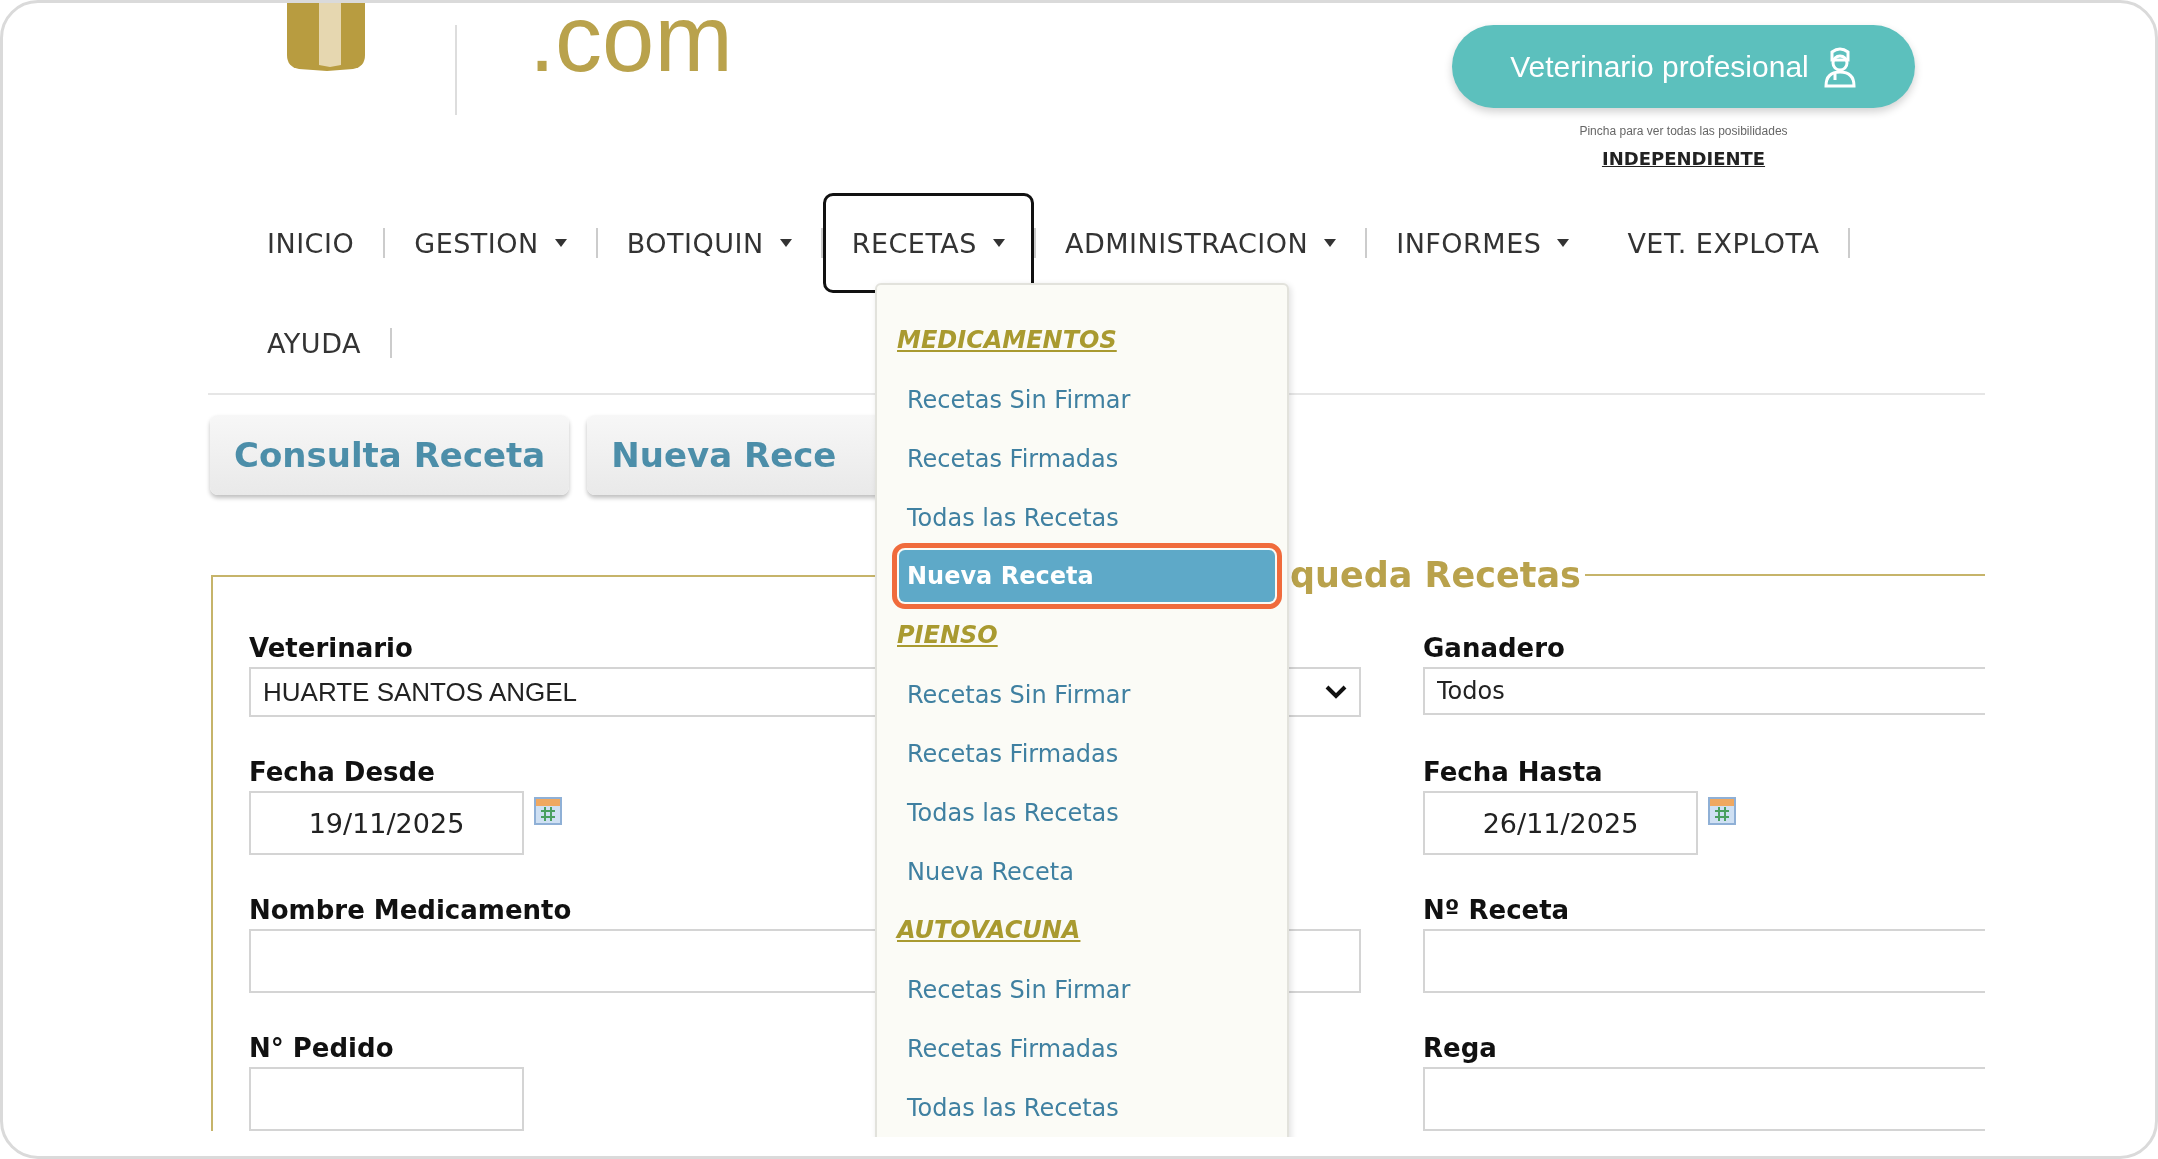 The image size is (2158, 1159). What do you see at coordinates (1460, 1048) in the screenshot?
I see `field-label: Rega` at bounding box center [1460, 1048].